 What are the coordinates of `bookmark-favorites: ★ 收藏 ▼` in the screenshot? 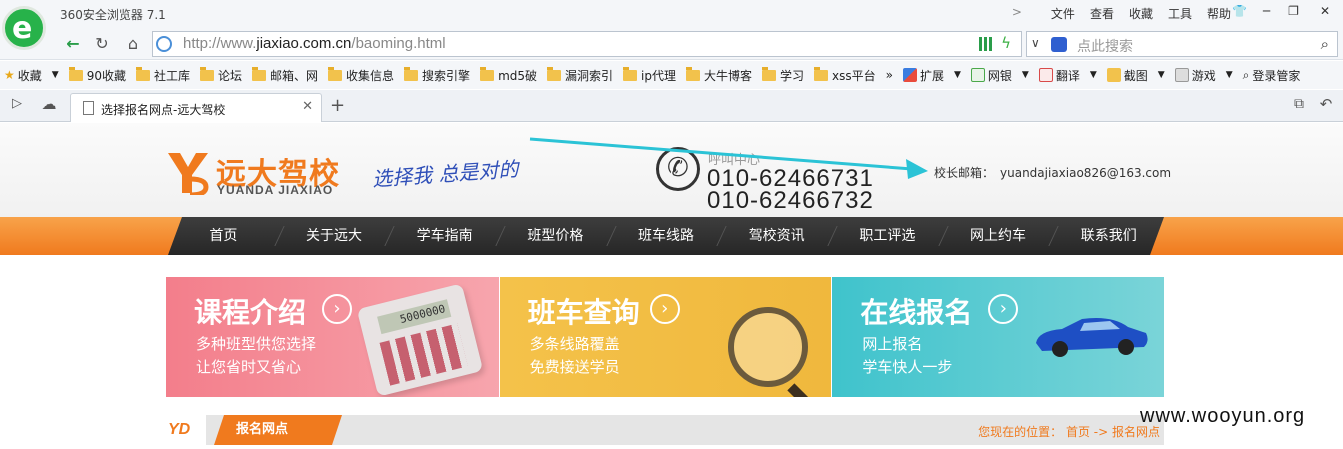 It's located at (31, 75).